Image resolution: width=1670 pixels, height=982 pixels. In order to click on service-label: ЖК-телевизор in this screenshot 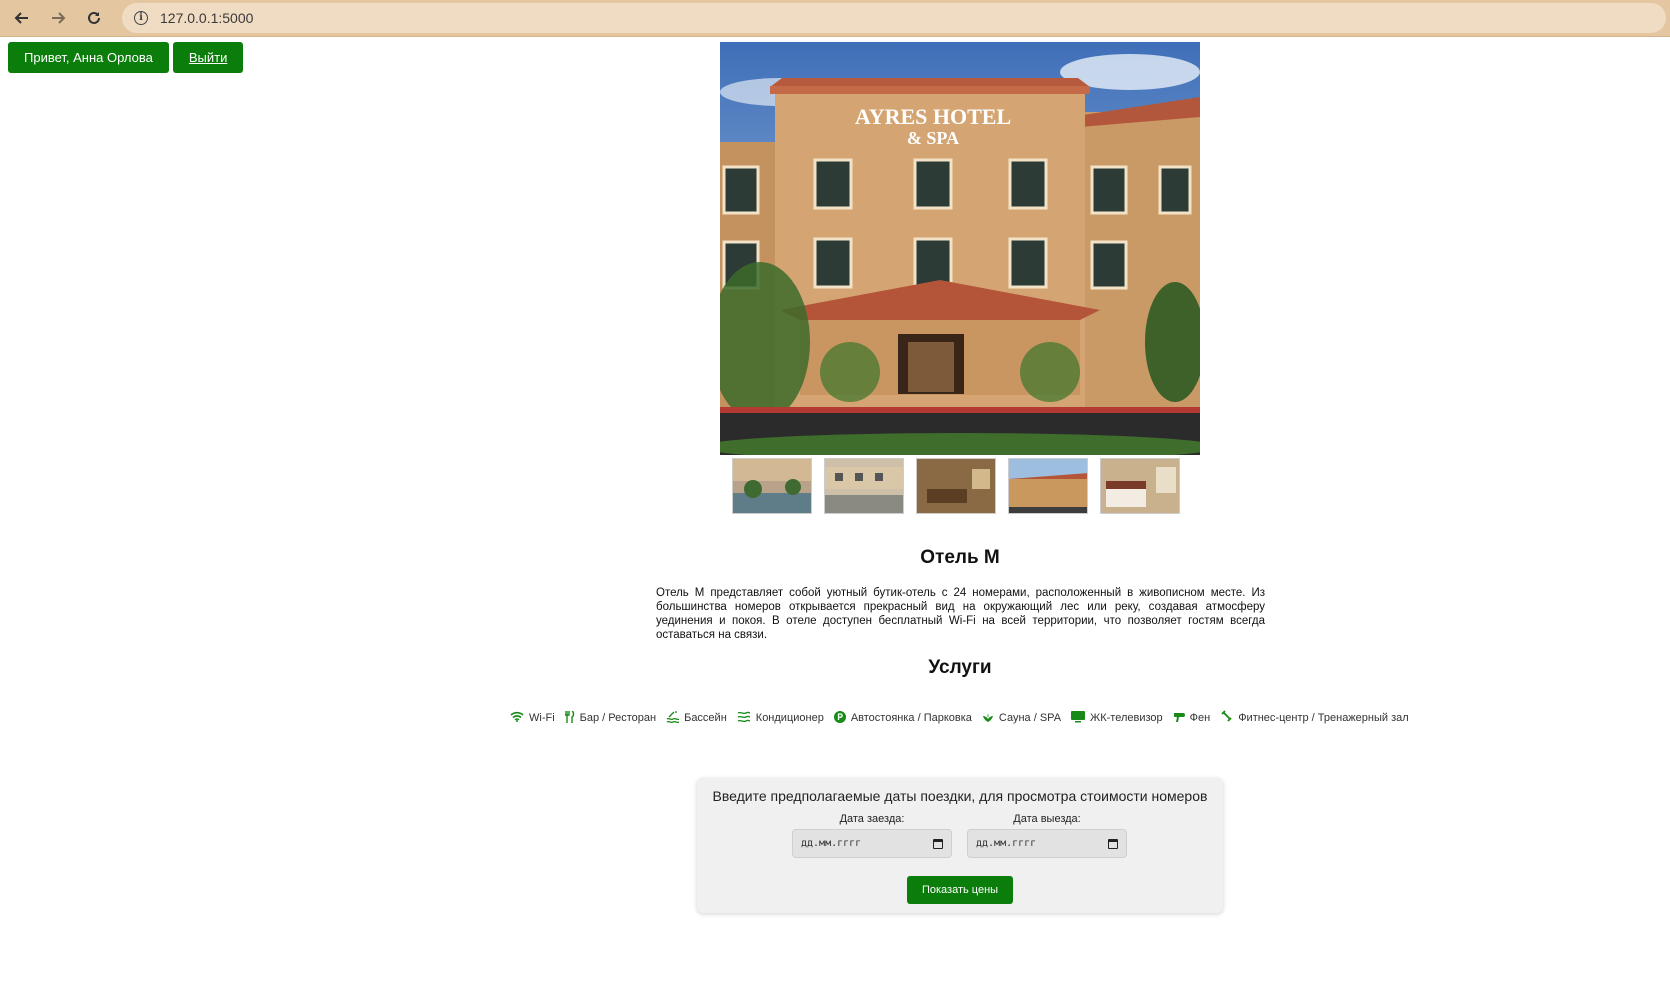, I will do `click(1126, 718)`.